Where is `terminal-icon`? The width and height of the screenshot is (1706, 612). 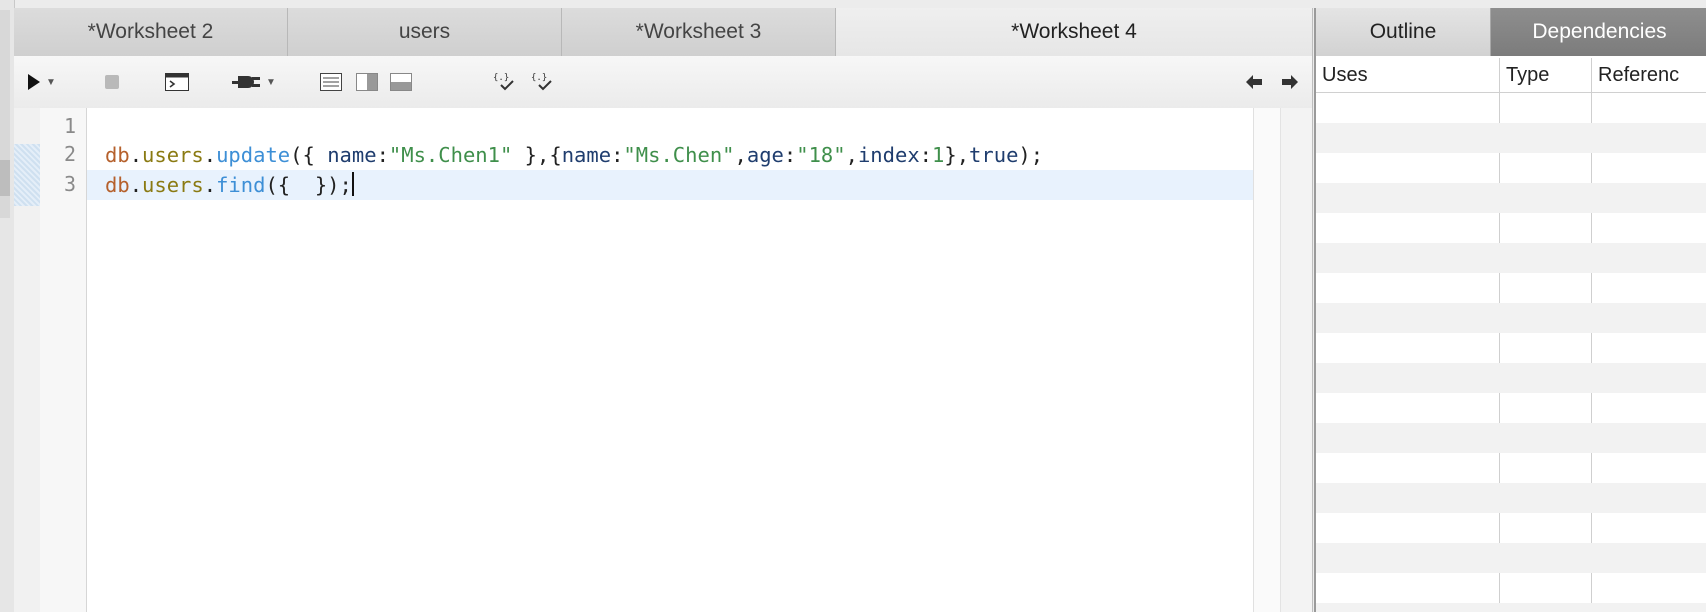
terminal-icon is located at coordinates (177, 82).